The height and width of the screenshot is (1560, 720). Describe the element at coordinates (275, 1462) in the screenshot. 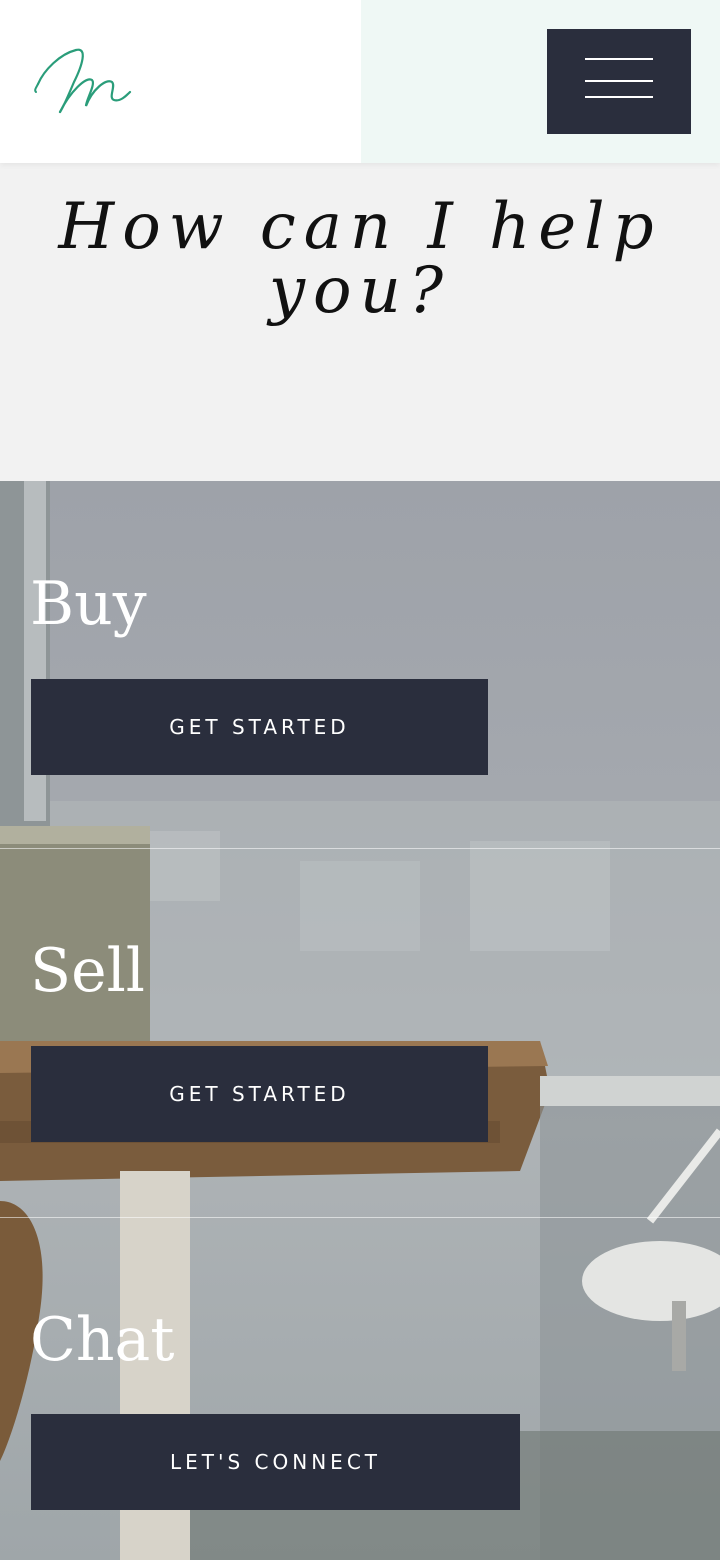

I see `chat-lets-connect-button: LET'S CONNECT` at that location.